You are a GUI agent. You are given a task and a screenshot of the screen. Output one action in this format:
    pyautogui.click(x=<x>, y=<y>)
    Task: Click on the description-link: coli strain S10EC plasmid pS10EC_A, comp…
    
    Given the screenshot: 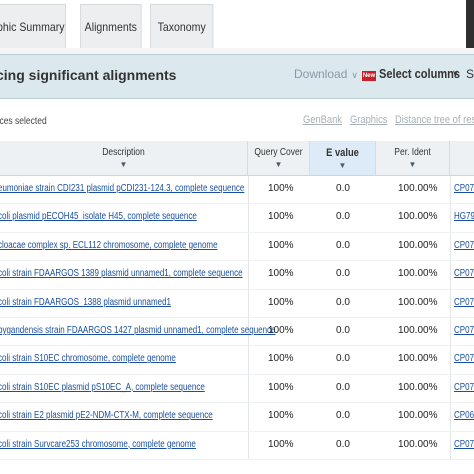 What is the action you would take?
    pyautogui.click(x=102, y=387)
    